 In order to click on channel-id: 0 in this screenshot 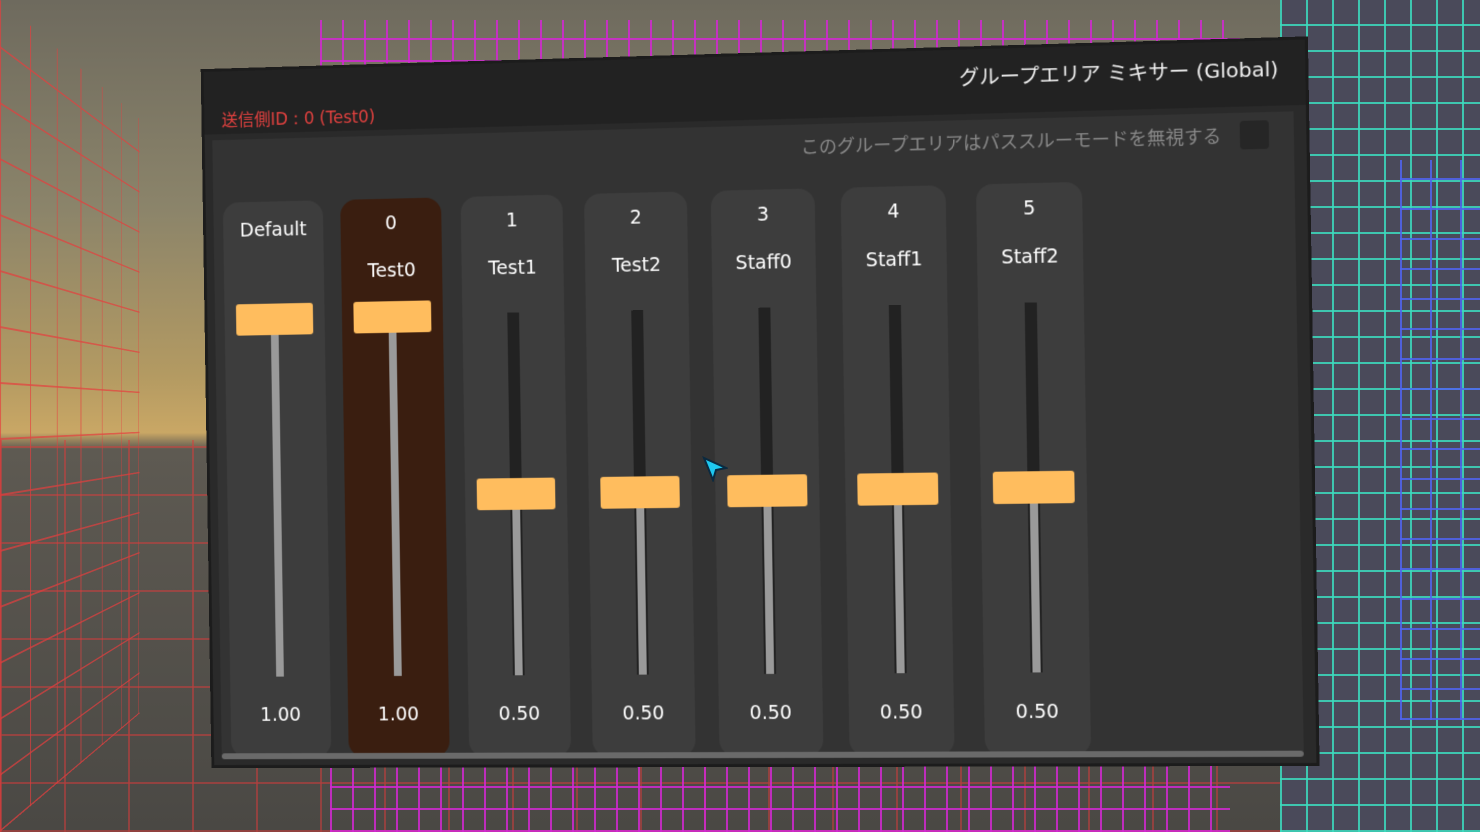, I will do `click(390, 223)`.